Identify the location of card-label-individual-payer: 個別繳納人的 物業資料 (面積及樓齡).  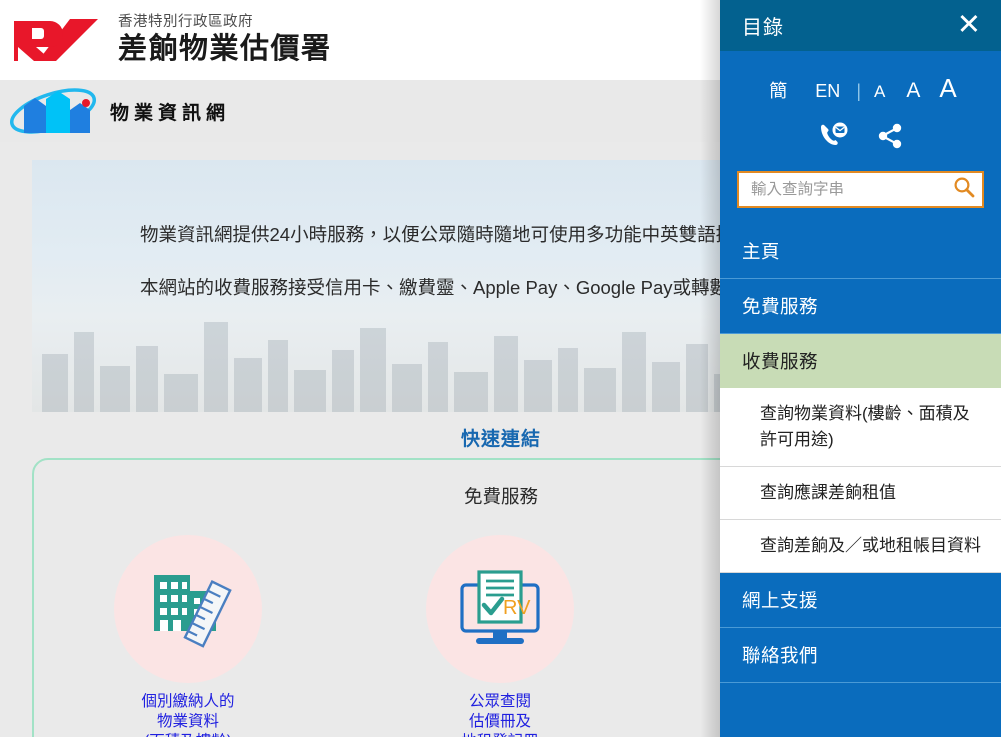
(187, 714).